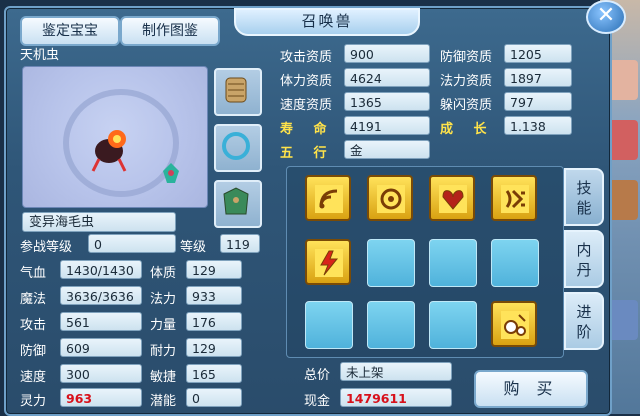 The height and width of the screenshot is (416, 640). I want to click on equip-slot-ring, so click(238, 148).